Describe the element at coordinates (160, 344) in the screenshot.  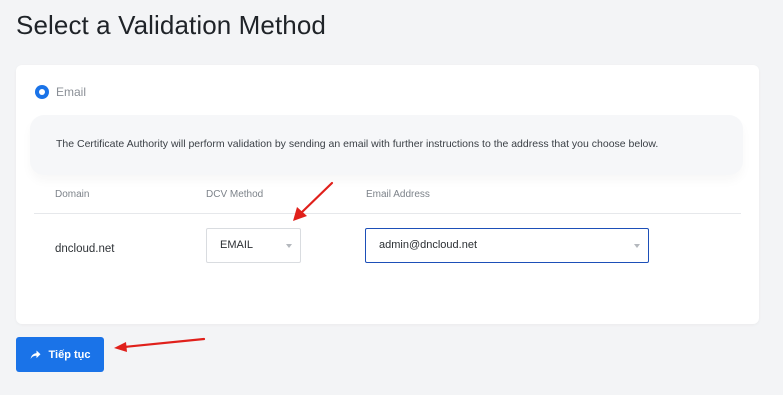
I see `annotation-arrow-continue` at that location.